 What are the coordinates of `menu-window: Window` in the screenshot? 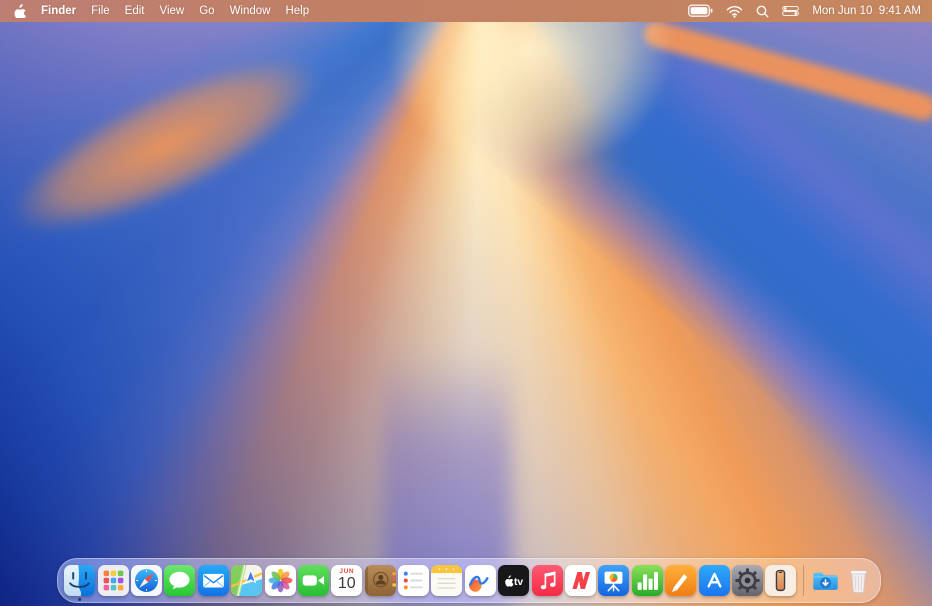 It's located at (250, 11).